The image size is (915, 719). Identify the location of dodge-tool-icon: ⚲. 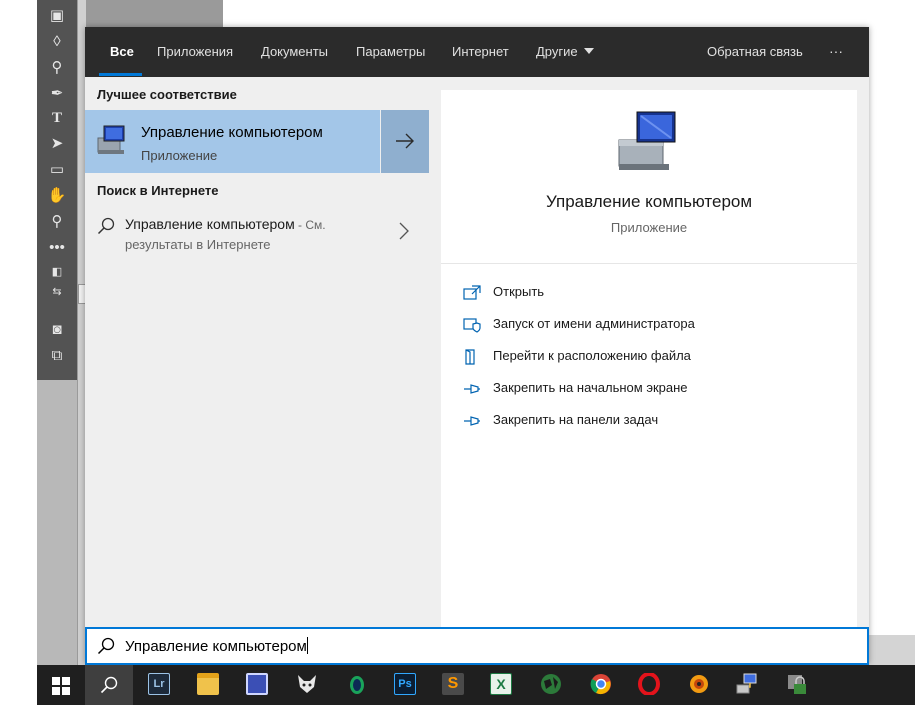
(57, 68).